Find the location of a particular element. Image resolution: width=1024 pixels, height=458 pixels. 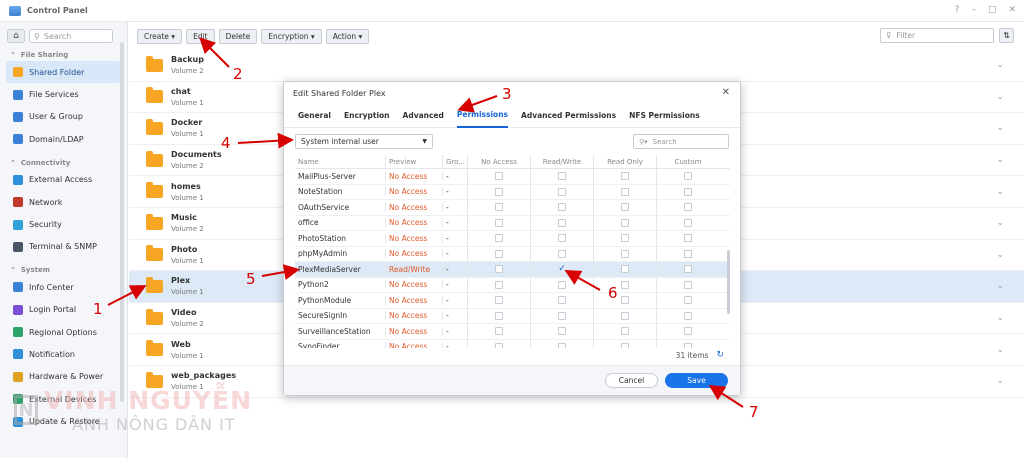

sidebar-item: Shared Folder is located at coordinates (63, 72).